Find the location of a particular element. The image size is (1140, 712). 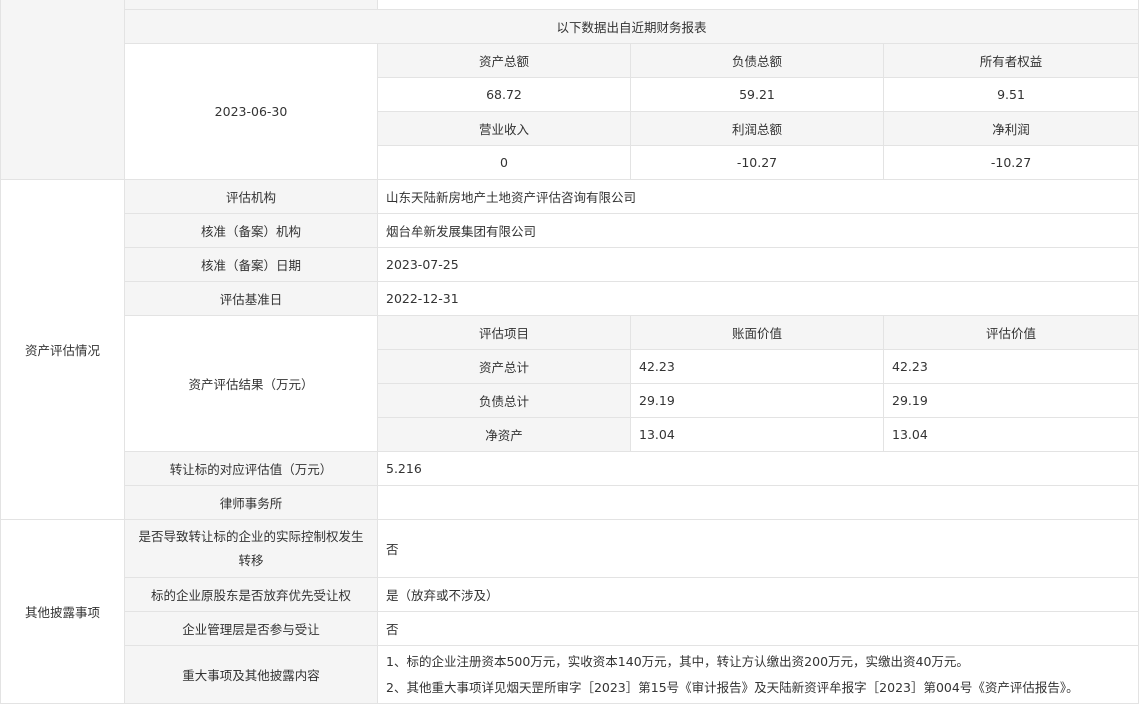

fin-value-total-profit: -10.27 is located at coordinates (757, 162).